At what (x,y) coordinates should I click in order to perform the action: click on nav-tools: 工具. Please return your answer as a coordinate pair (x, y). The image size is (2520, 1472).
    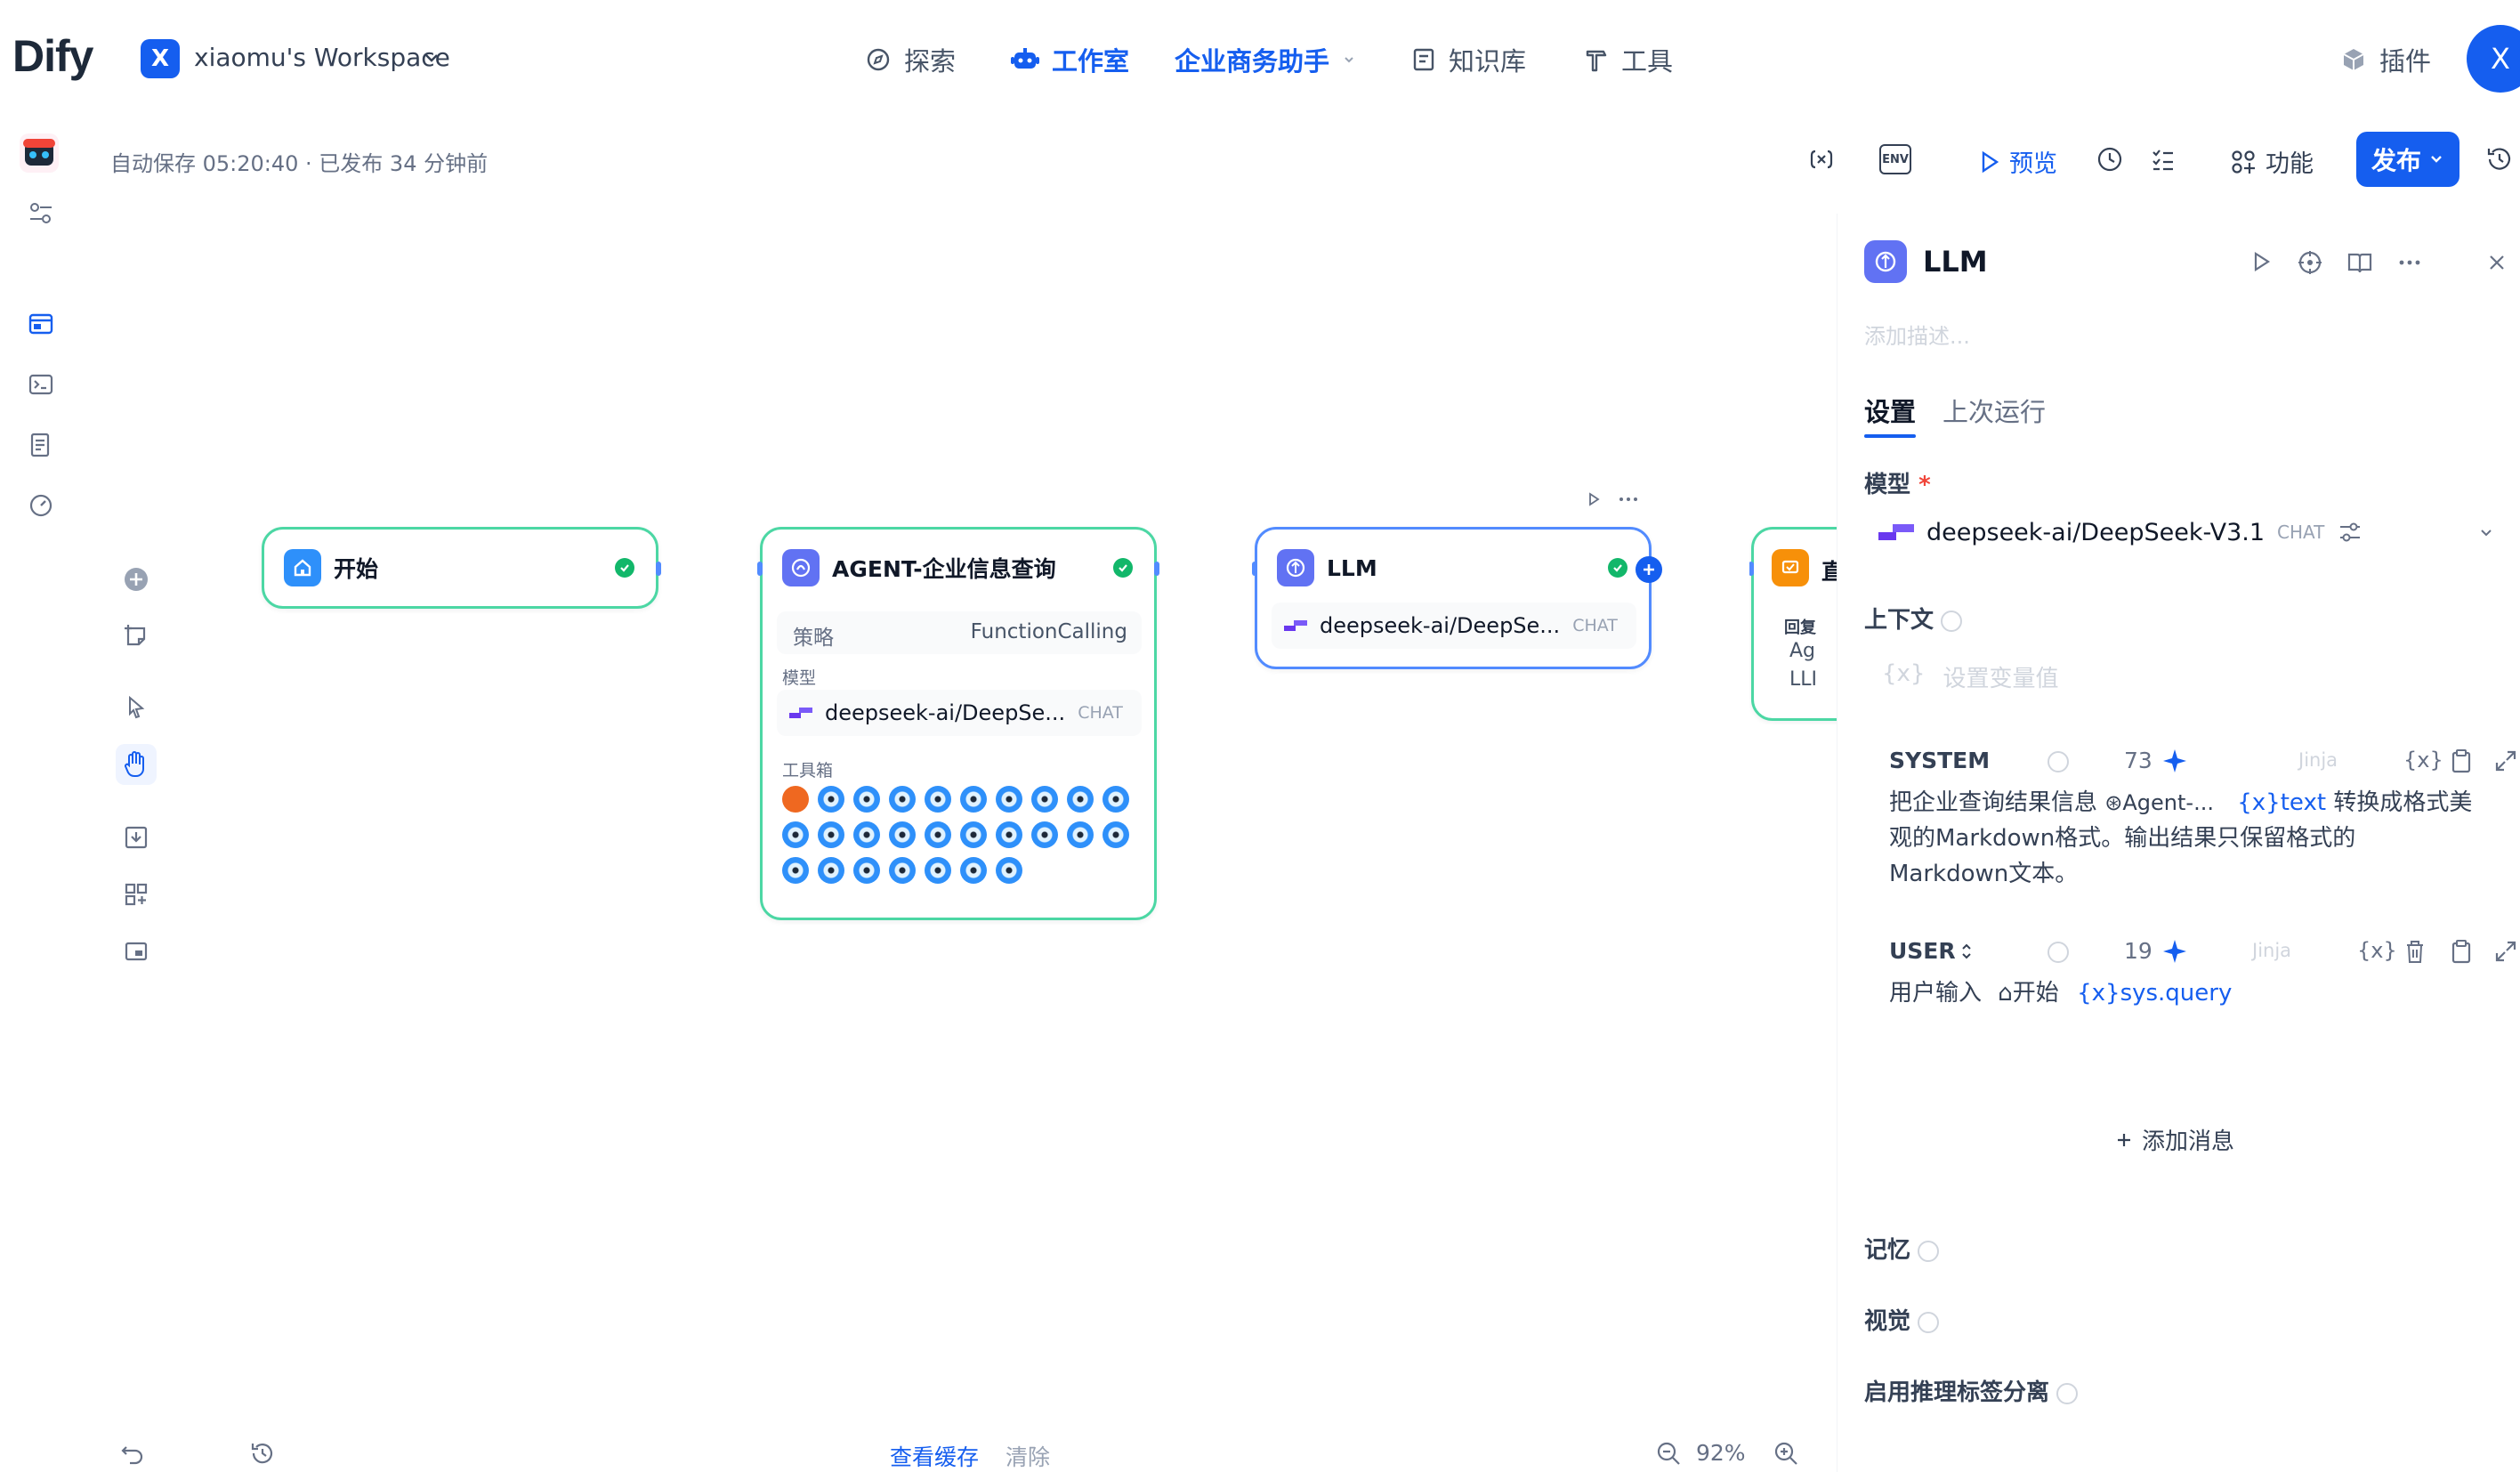
    Looking at the image, I should click on (1628, 59).